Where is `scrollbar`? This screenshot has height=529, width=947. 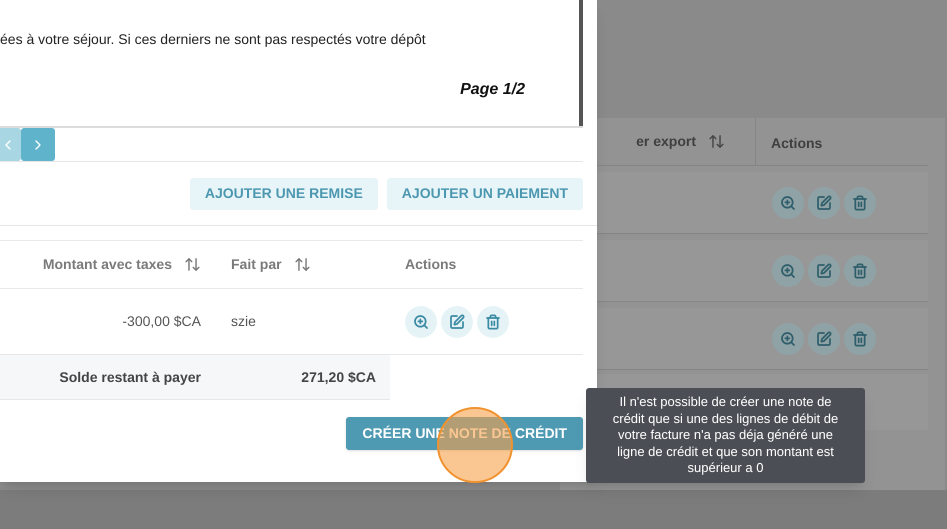
scrollbar is located at coordinates (581, 63).